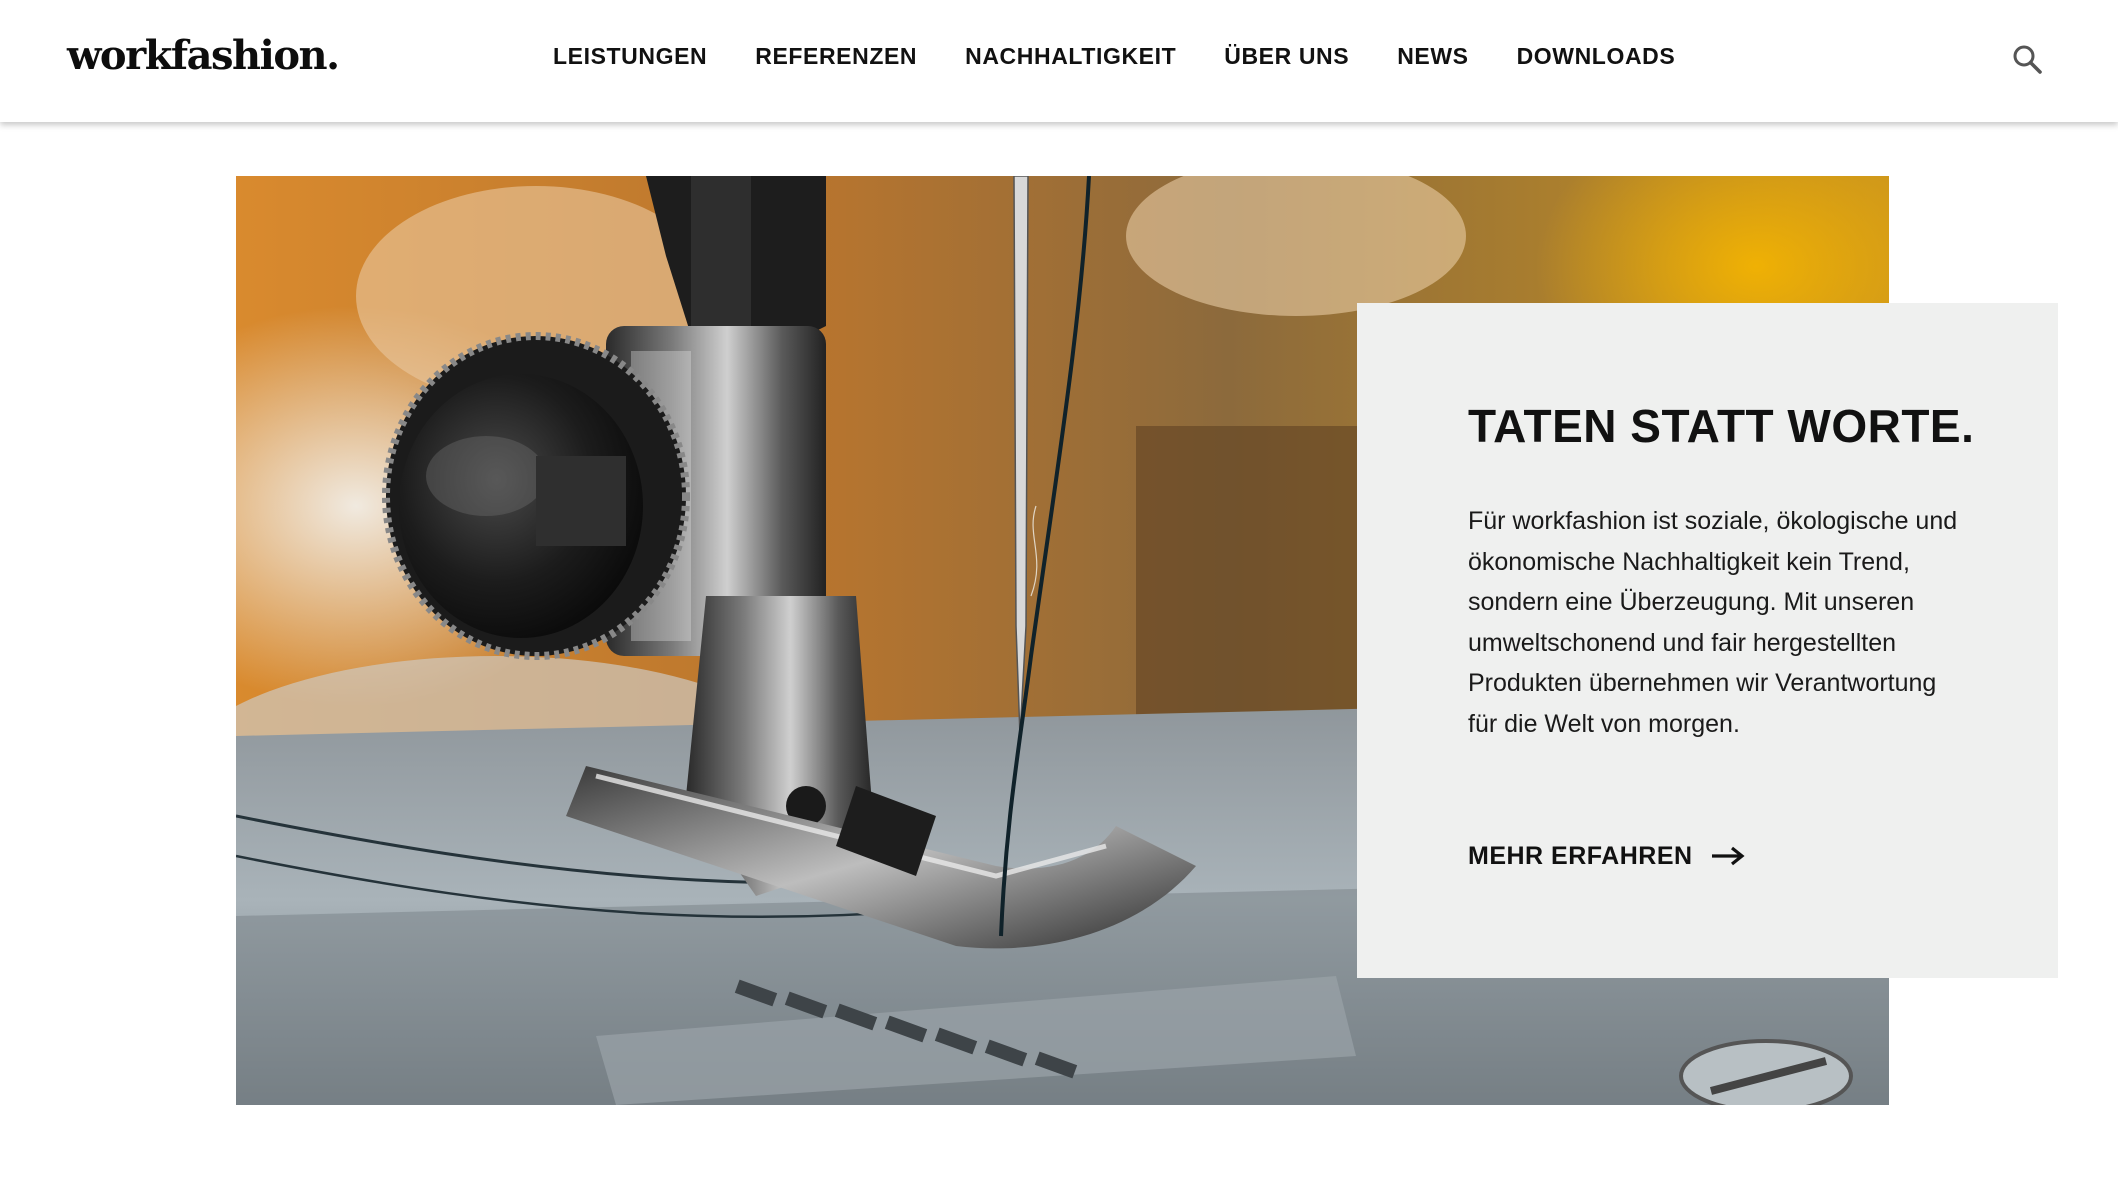 The height and width of the screenshot is (1182, 2118). What do you see at coordinates (630, 56) in the screenshot?
I see `nav-item-leistungen: LEISTUNGEN` at bounding box center [630, 56].